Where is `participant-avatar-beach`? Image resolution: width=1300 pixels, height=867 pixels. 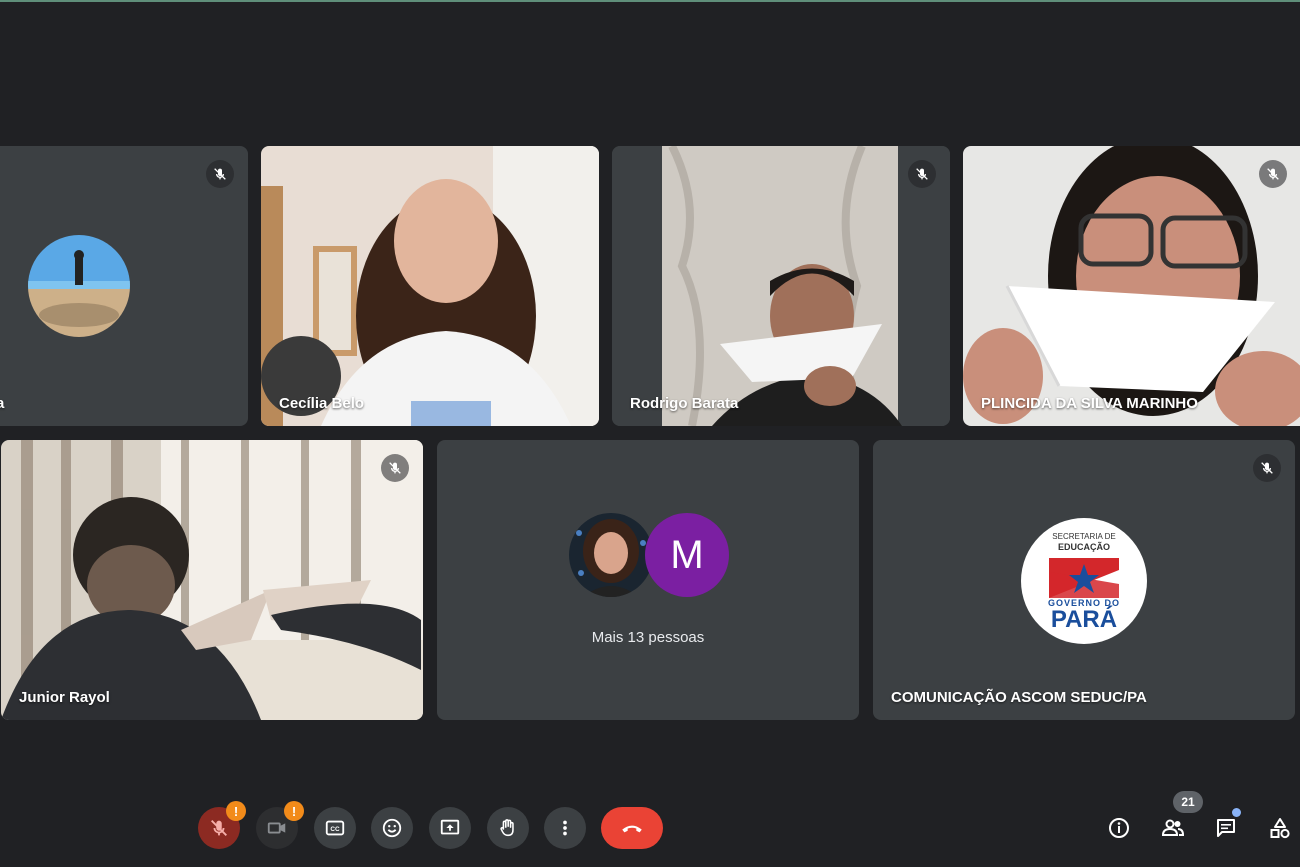 participant-avatar-beach is located at coordinates (79, 286).